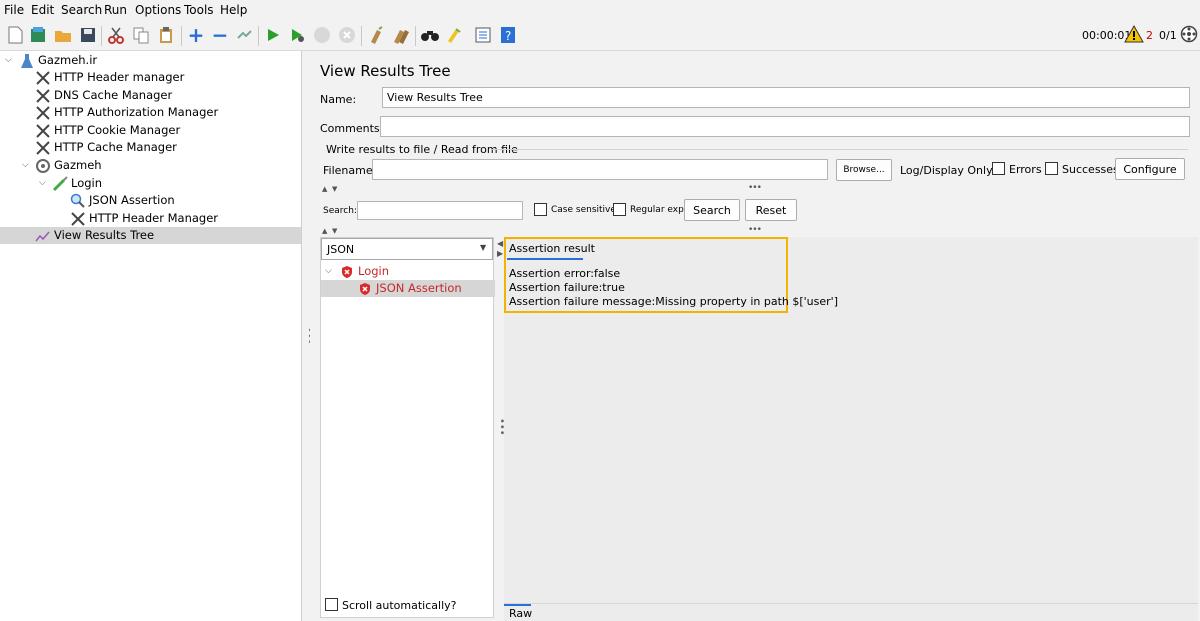 This screenshot has width=1200, height=621. Describe the element at coordinates (352, 128) in the screenshot. I see `comments-label: Comments:` at that location.